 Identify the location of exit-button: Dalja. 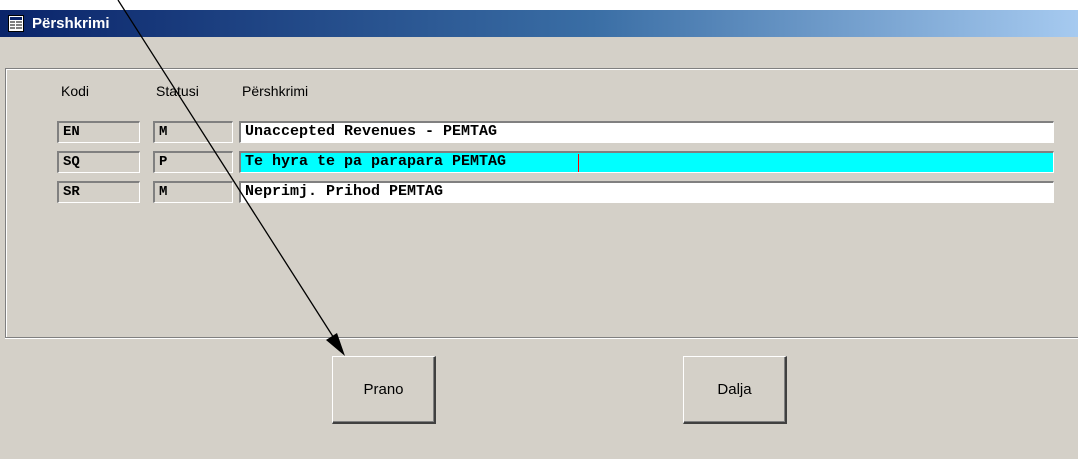
(735, 390).